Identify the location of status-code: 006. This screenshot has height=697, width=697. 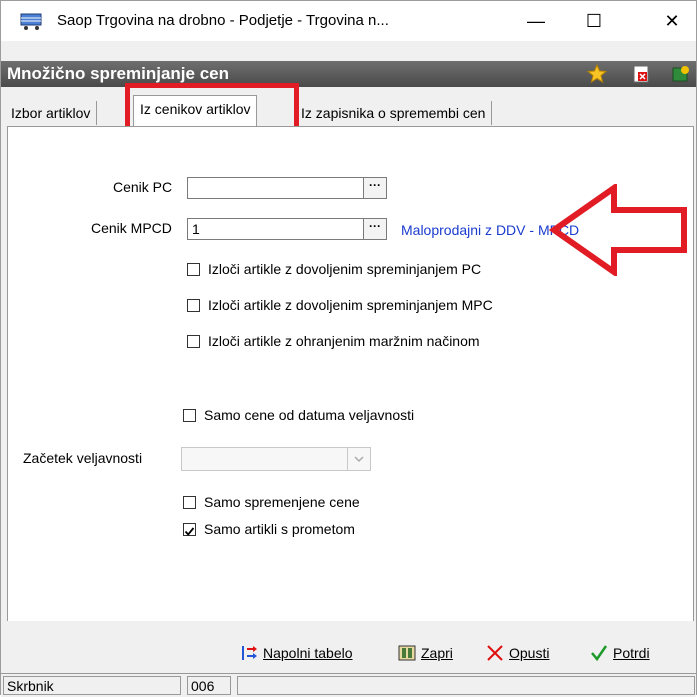
(209, 685).